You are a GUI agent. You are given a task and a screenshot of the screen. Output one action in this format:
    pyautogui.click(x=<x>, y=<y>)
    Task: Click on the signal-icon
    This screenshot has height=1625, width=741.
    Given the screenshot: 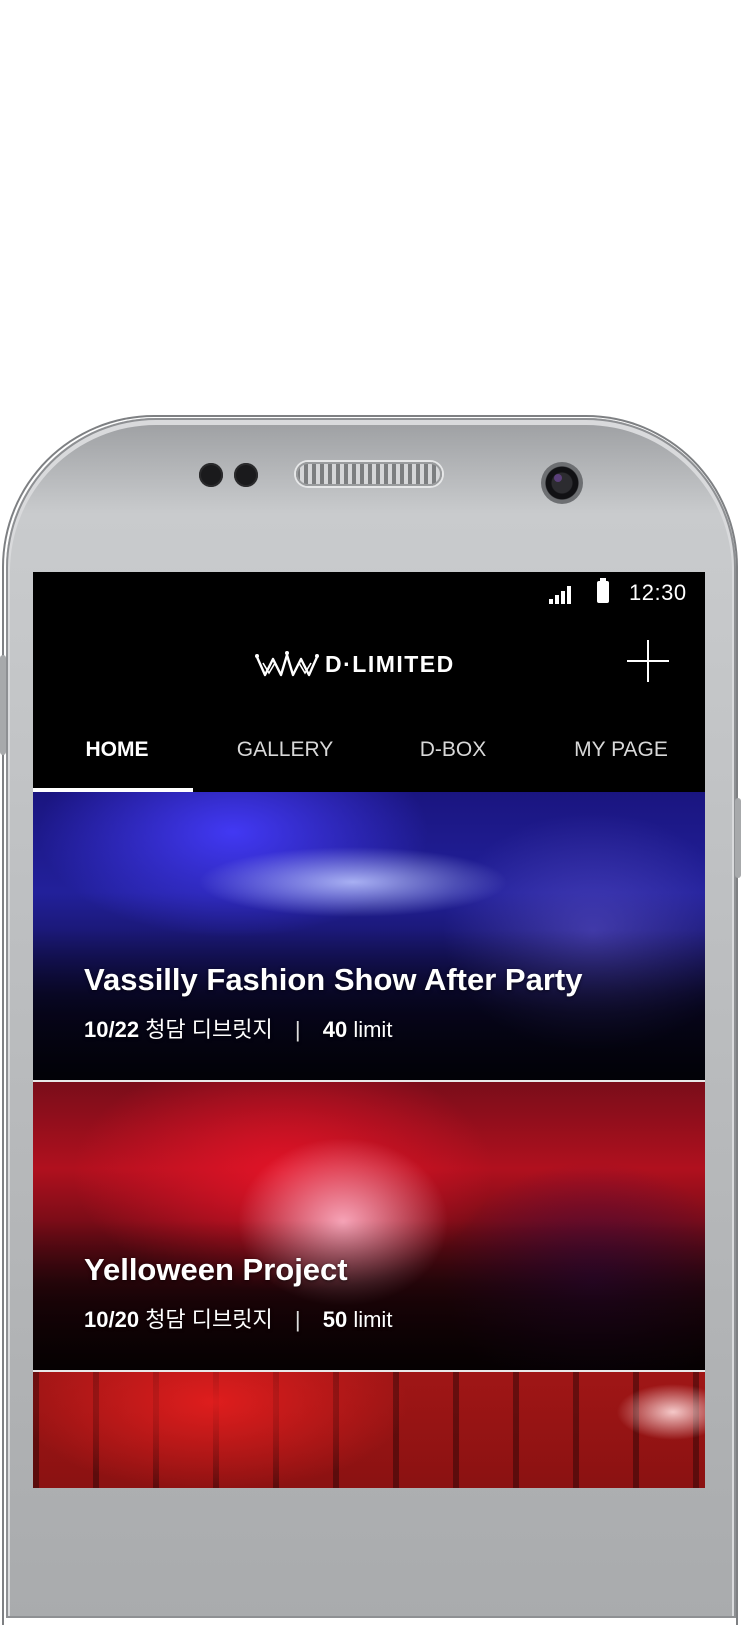 What is the action you would take?
    pyautogui.click(x=560, y=595)
    